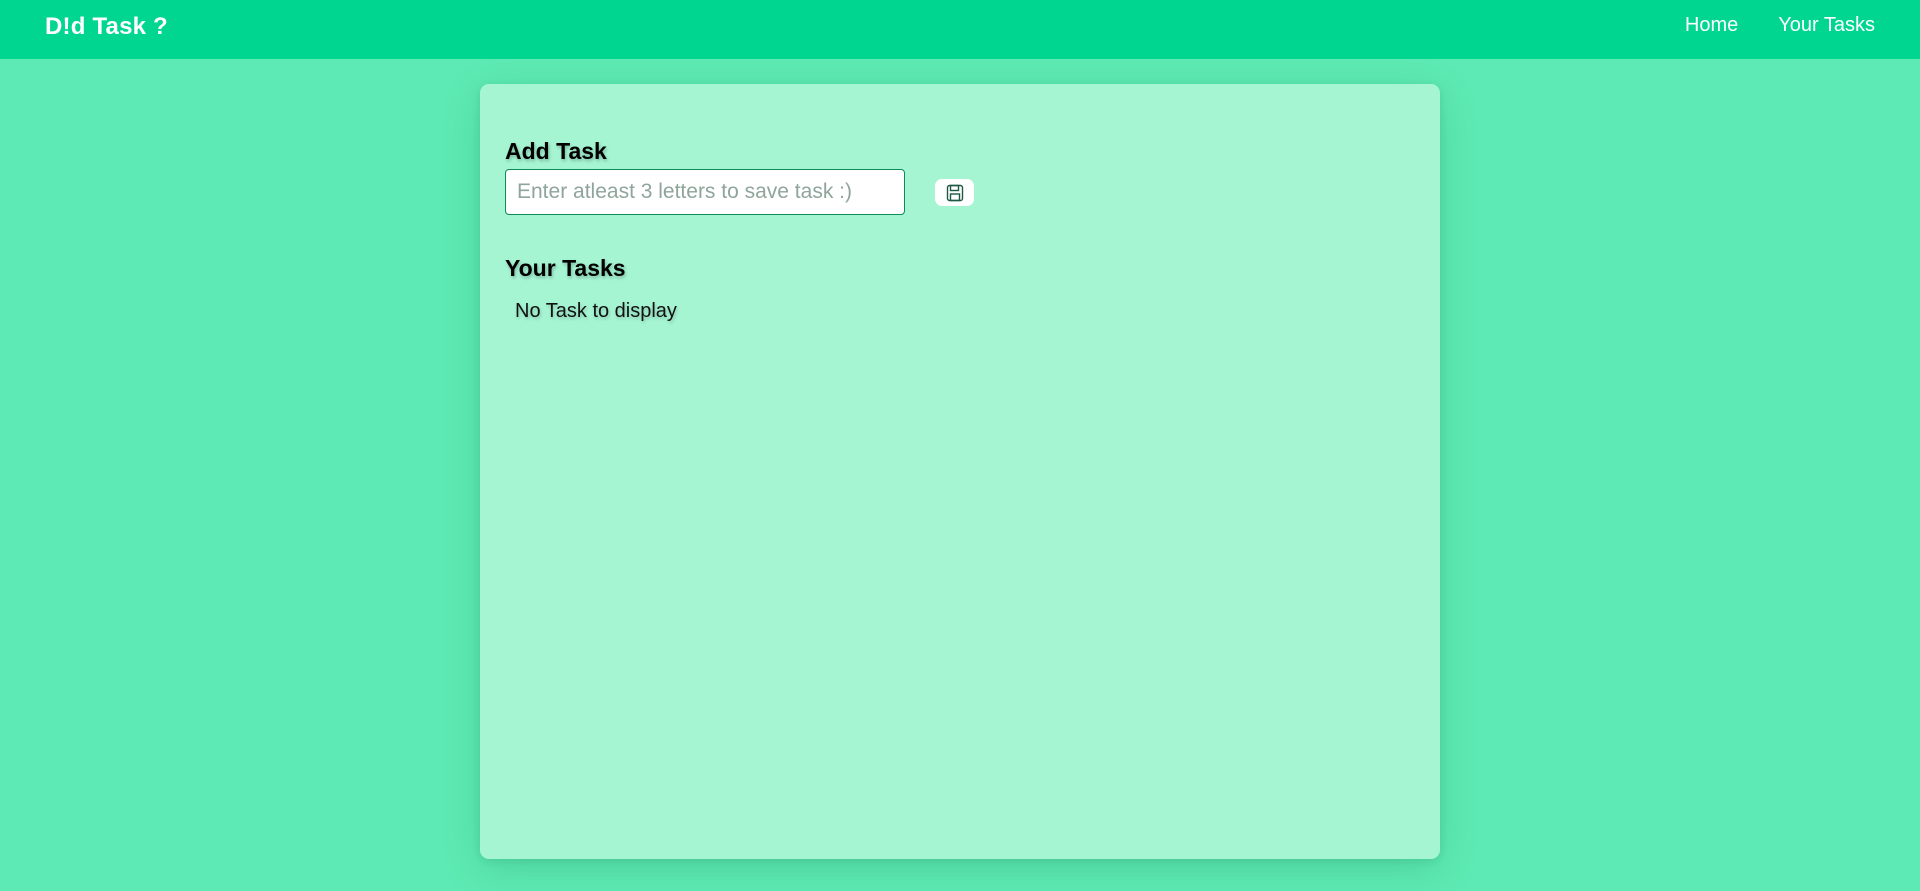 Image resolution: width=1920 pixels, height=891 pixels. What do you see at coordinates (1711, 25) in the screenshot?
I see `nav-link-home: Home` at bounding box center [1711, 25].